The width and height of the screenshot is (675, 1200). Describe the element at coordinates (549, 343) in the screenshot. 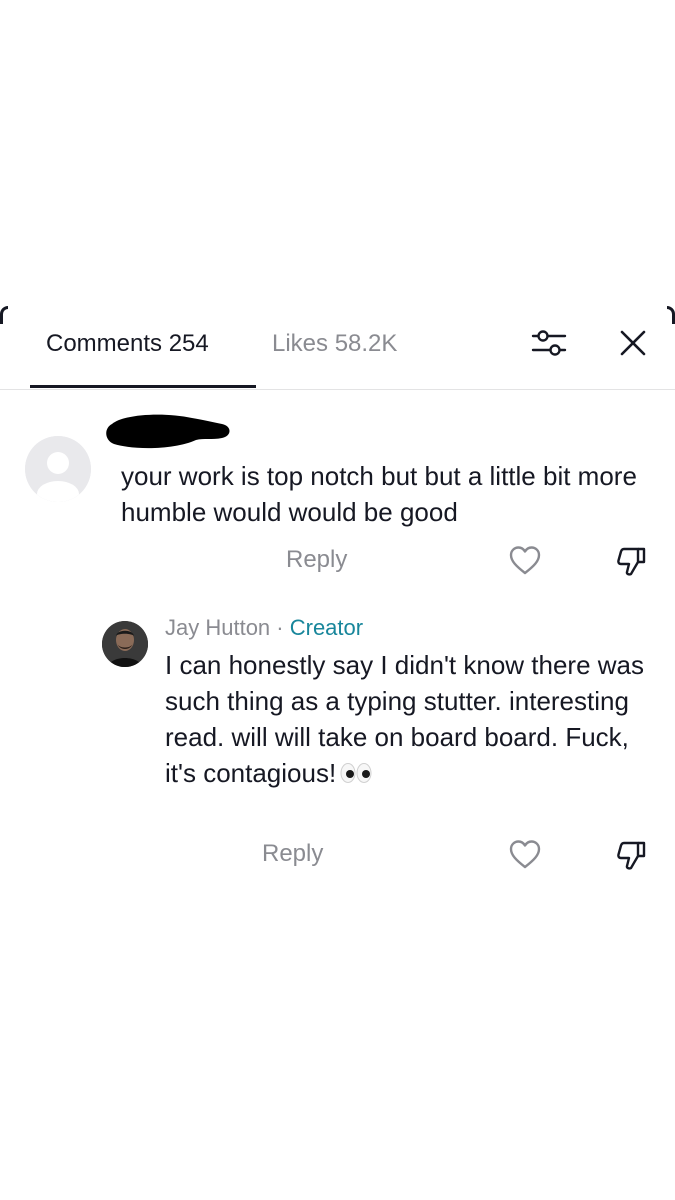

I see `sliders-icon` at that location.